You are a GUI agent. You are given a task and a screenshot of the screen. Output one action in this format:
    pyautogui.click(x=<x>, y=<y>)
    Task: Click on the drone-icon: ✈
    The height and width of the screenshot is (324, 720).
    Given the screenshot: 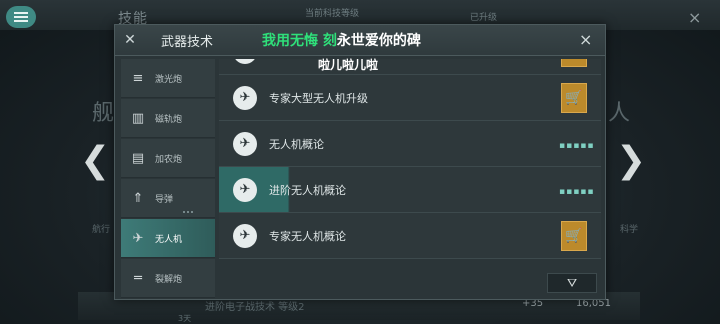 What is the action you would take?
    pyautogui.click(x=138, y=238)
    